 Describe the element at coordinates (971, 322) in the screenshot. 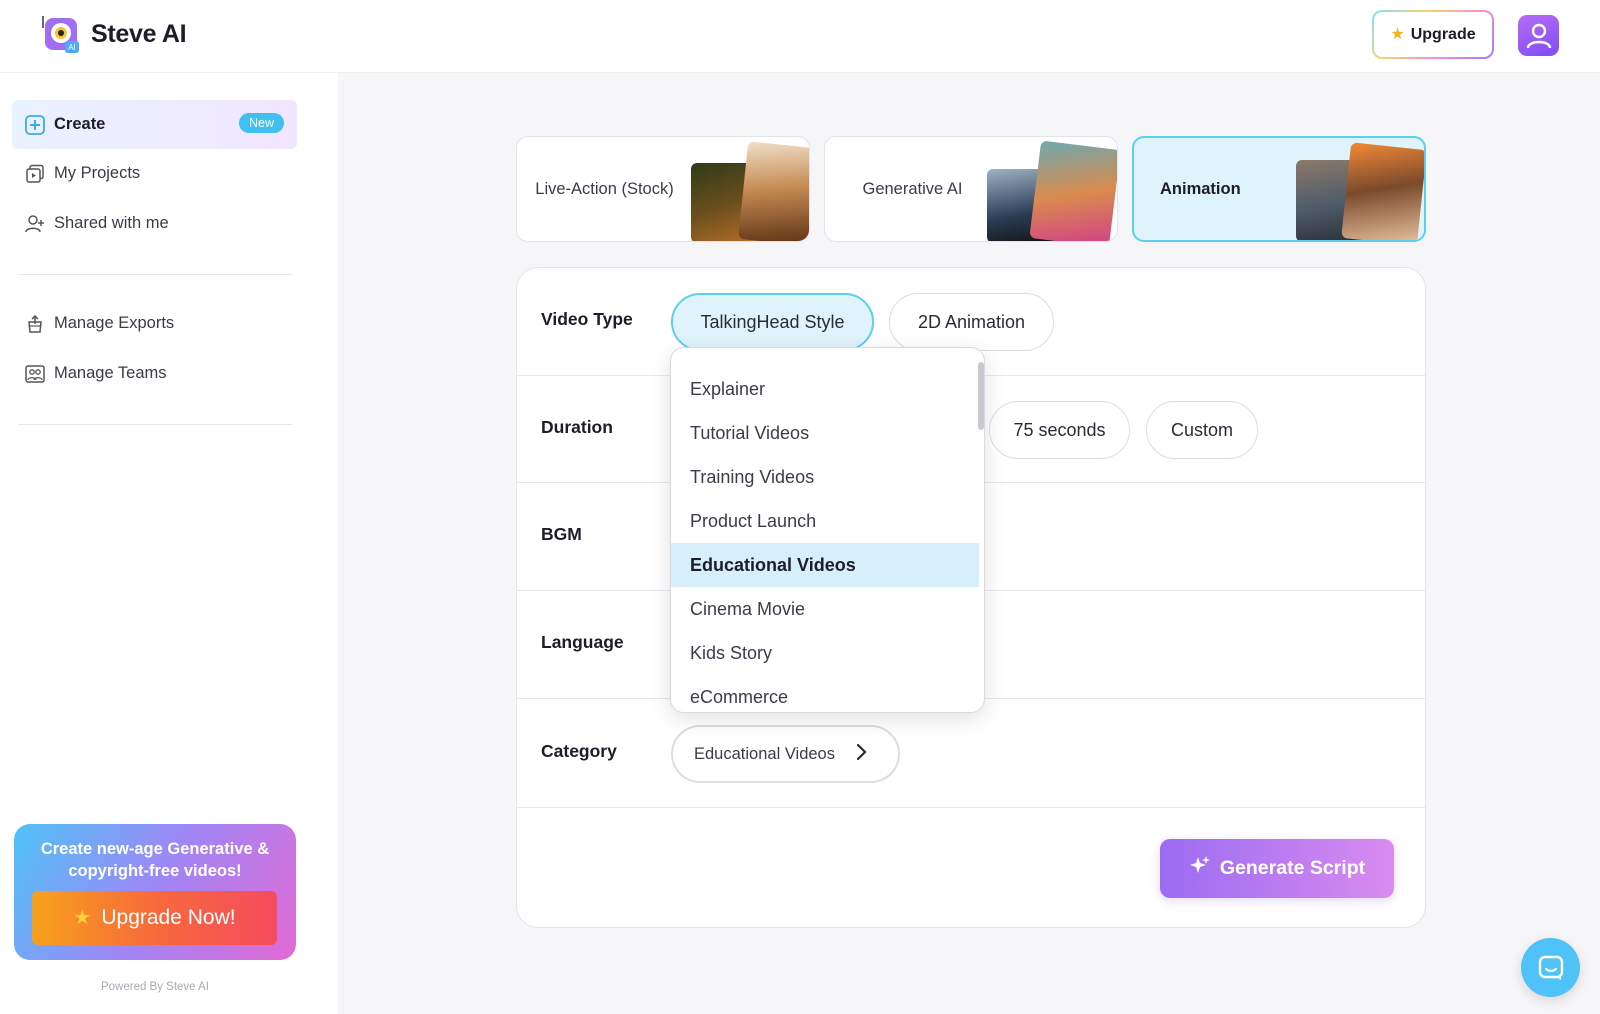

I see `option-2d-animation: 2D Animation` at that location.